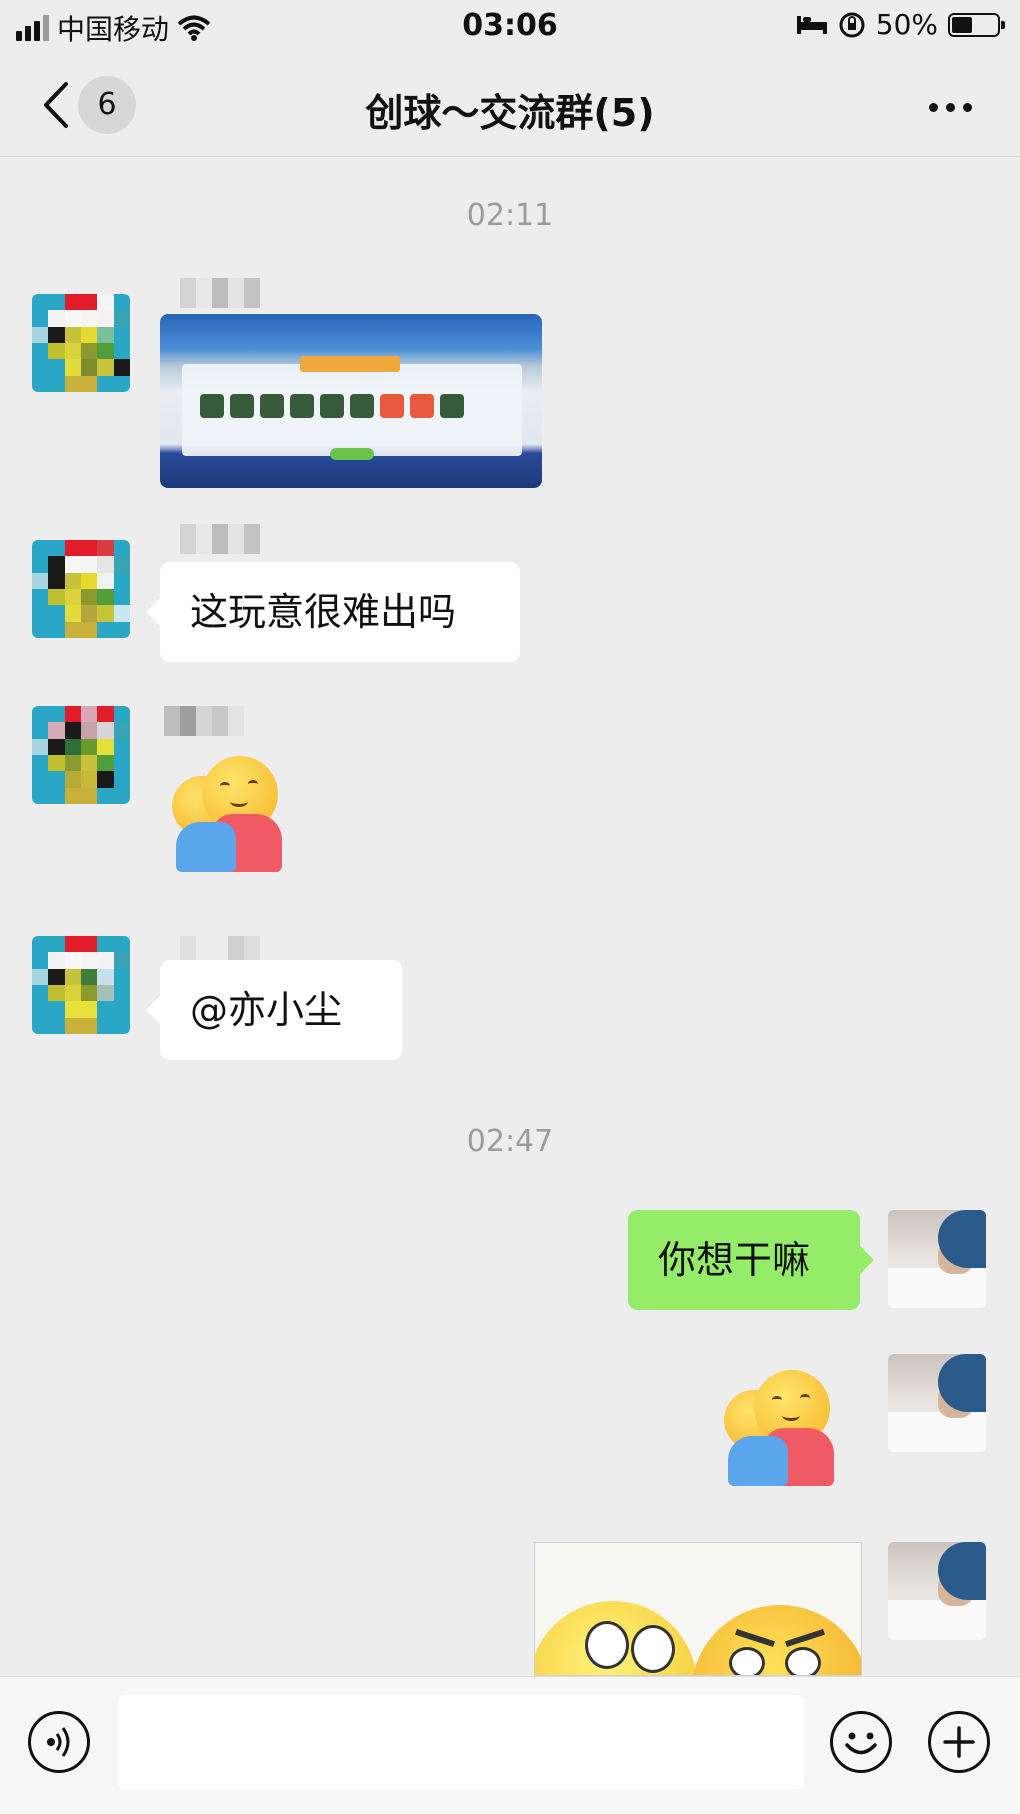  I want to click on battery-icon, so click(976, 24).